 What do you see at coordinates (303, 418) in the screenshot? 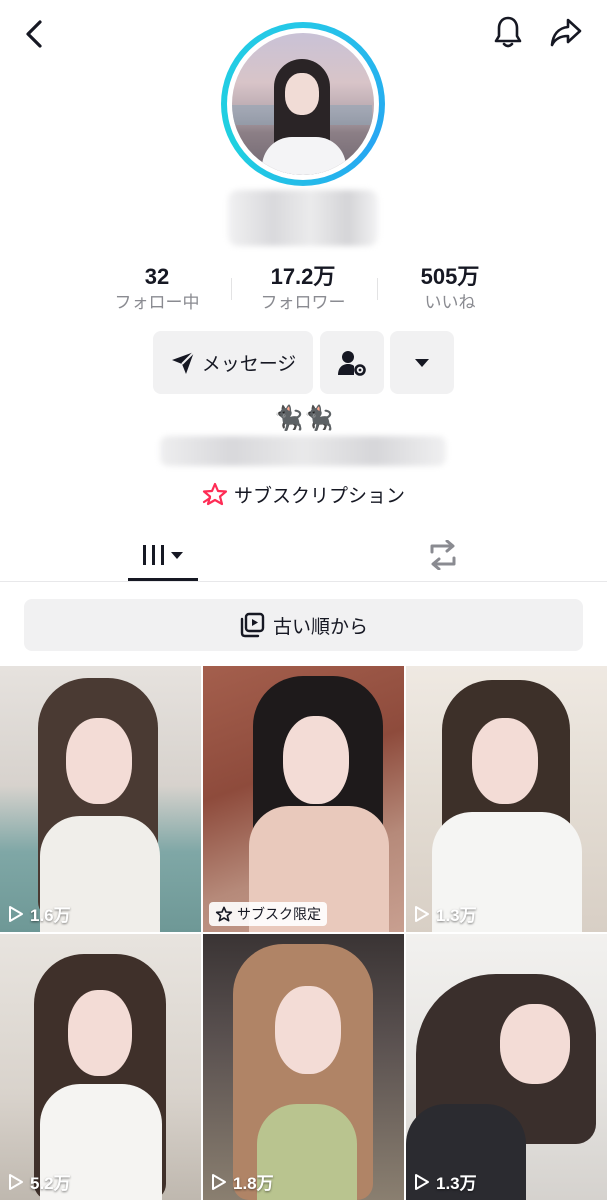
I see `bio-emoji: 🐈‍⬛🐈‍⬛` at bounding box center [303, 418].